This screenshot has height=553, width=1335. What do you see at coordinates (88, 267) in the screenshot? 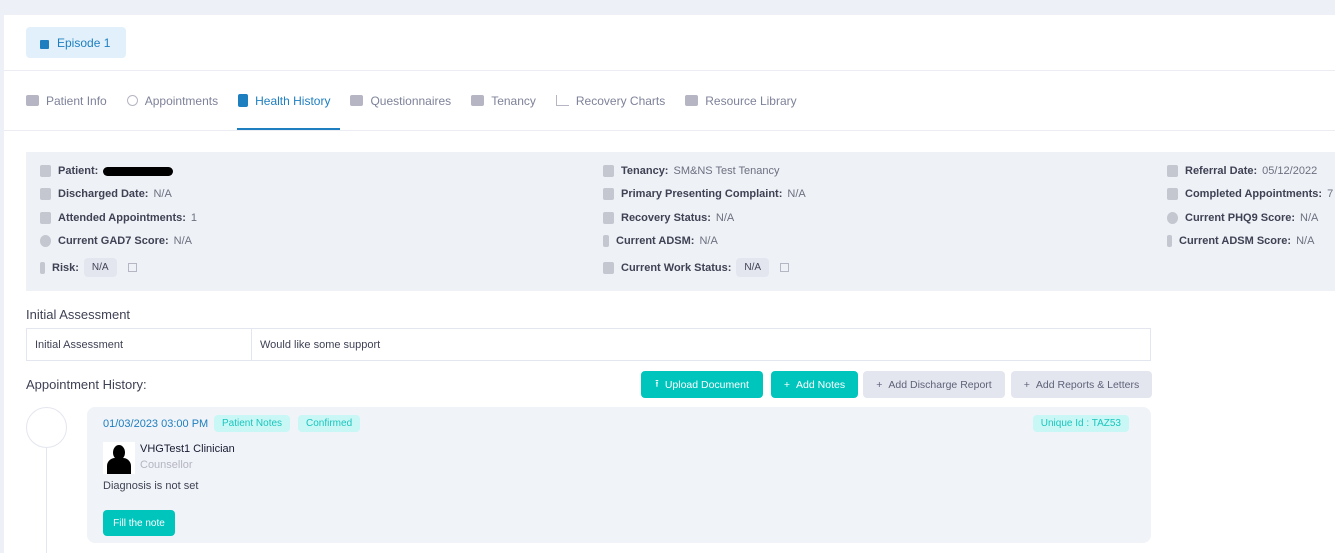
I see `risk-row: Risk: N/A` at bounding box center [88, 267].